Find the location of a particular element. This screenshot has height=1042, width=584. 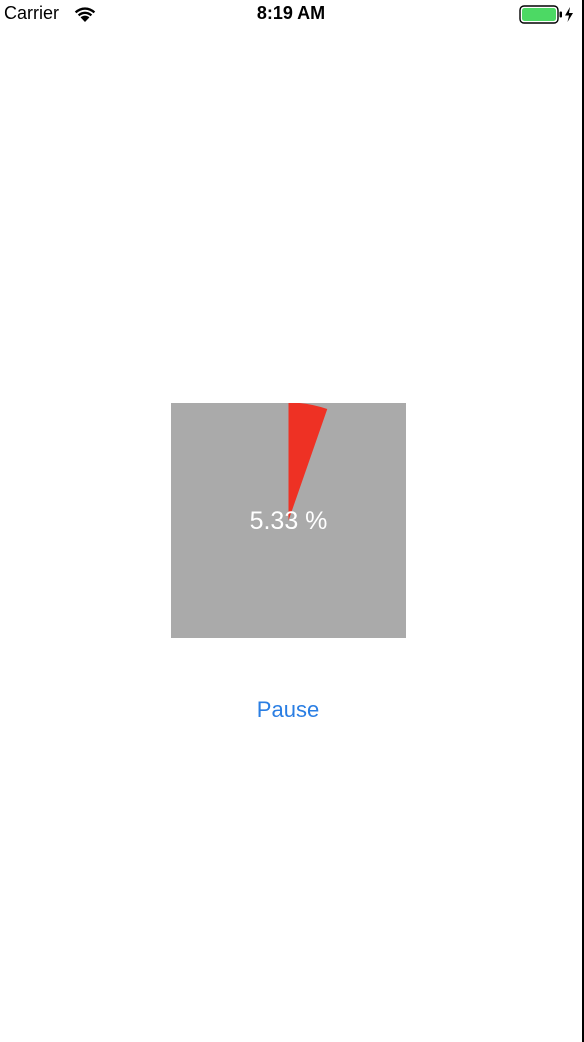

battery-charging-icon is located at coordinates (546, 14).